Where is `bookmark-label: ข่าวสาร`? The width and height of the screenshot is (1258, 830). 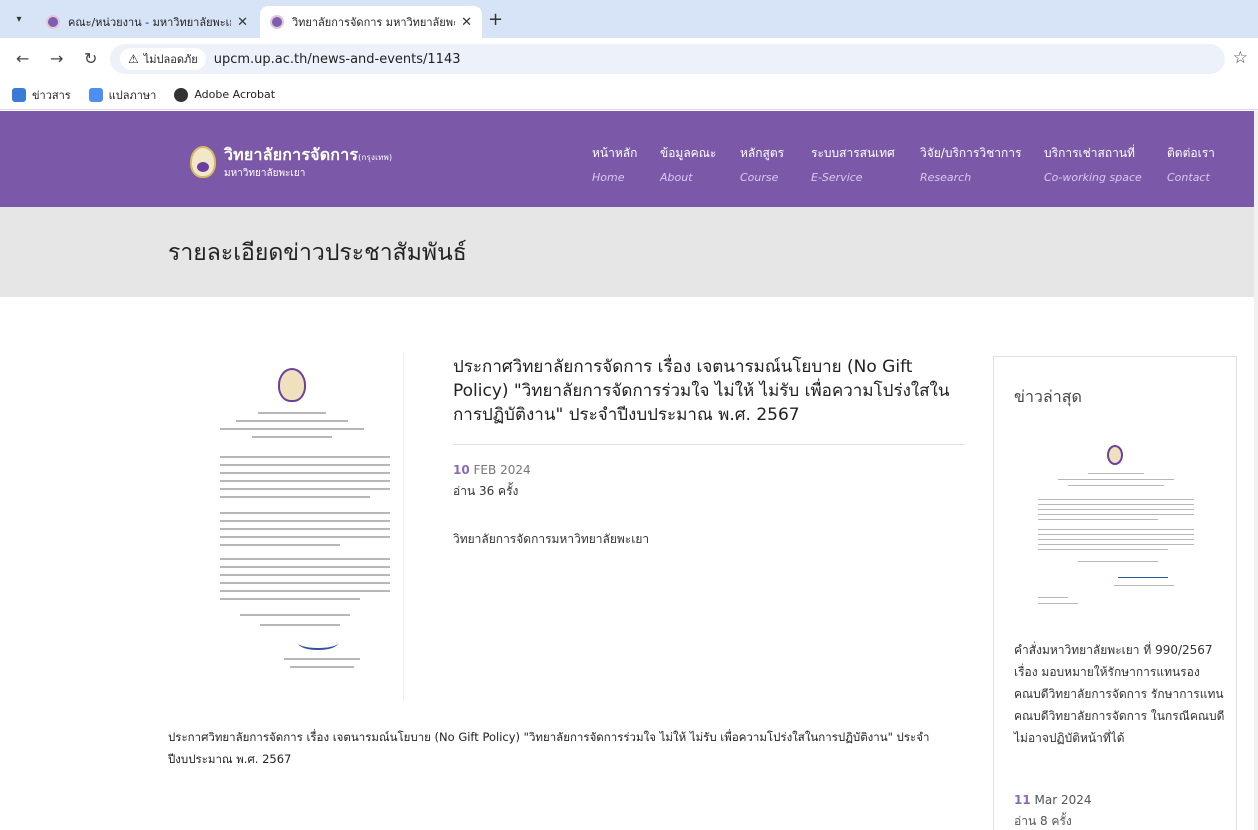 bookmark-label: ข่าวสาร is located at coordinates (51, 95).